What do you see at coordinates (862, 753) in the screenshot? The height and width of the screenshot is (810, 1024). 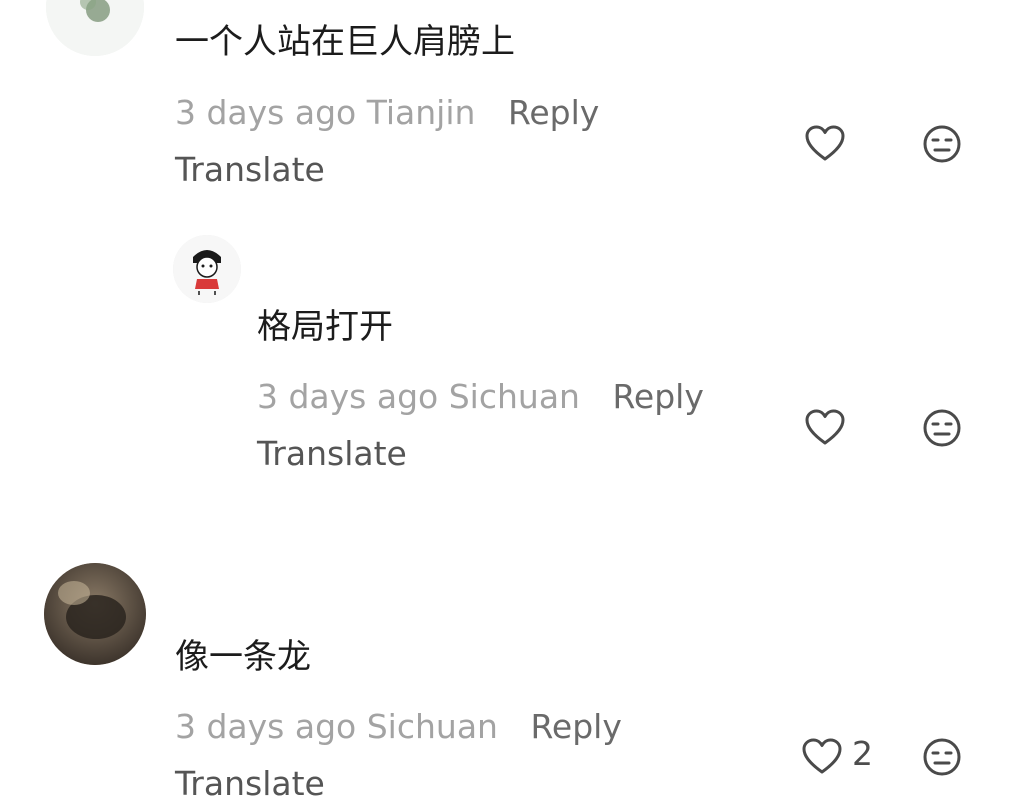 I see `like-count: 2` at bounding box center [862, 753].